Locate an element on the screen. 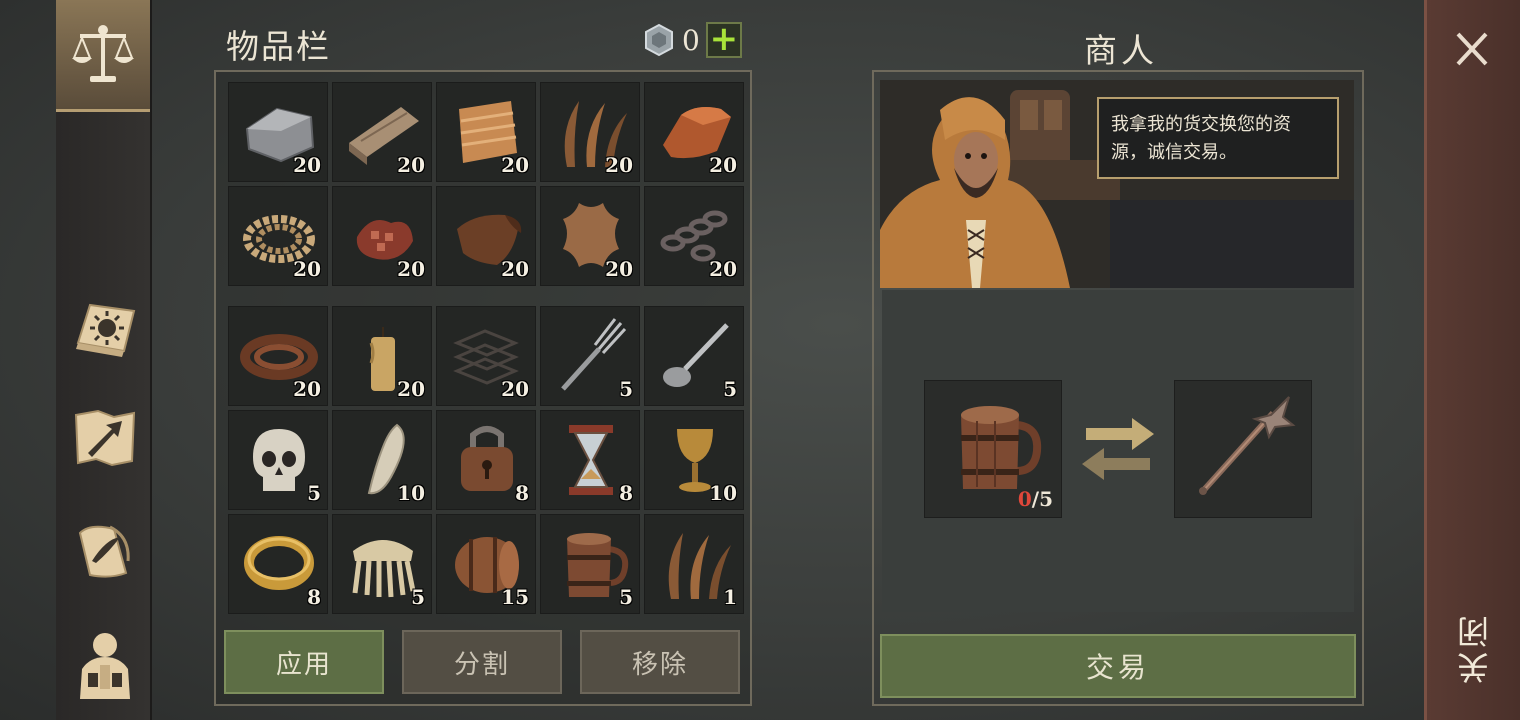 The image size is (1520, 720). item-grid: 20 20 20 5 5 5 10 8 8 10 8 5 15 5 1 is located at coordinates (486, 460).